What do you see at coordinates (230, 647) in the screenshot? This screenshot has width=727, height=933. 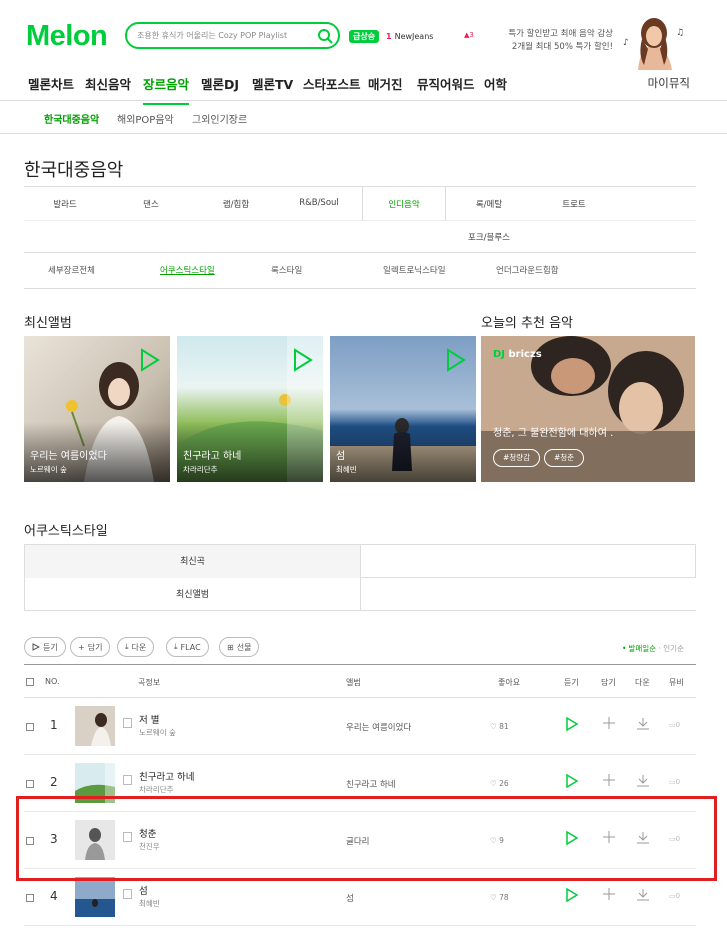 I see `gift-icon: ⊞` at bounding box center [230, 647].